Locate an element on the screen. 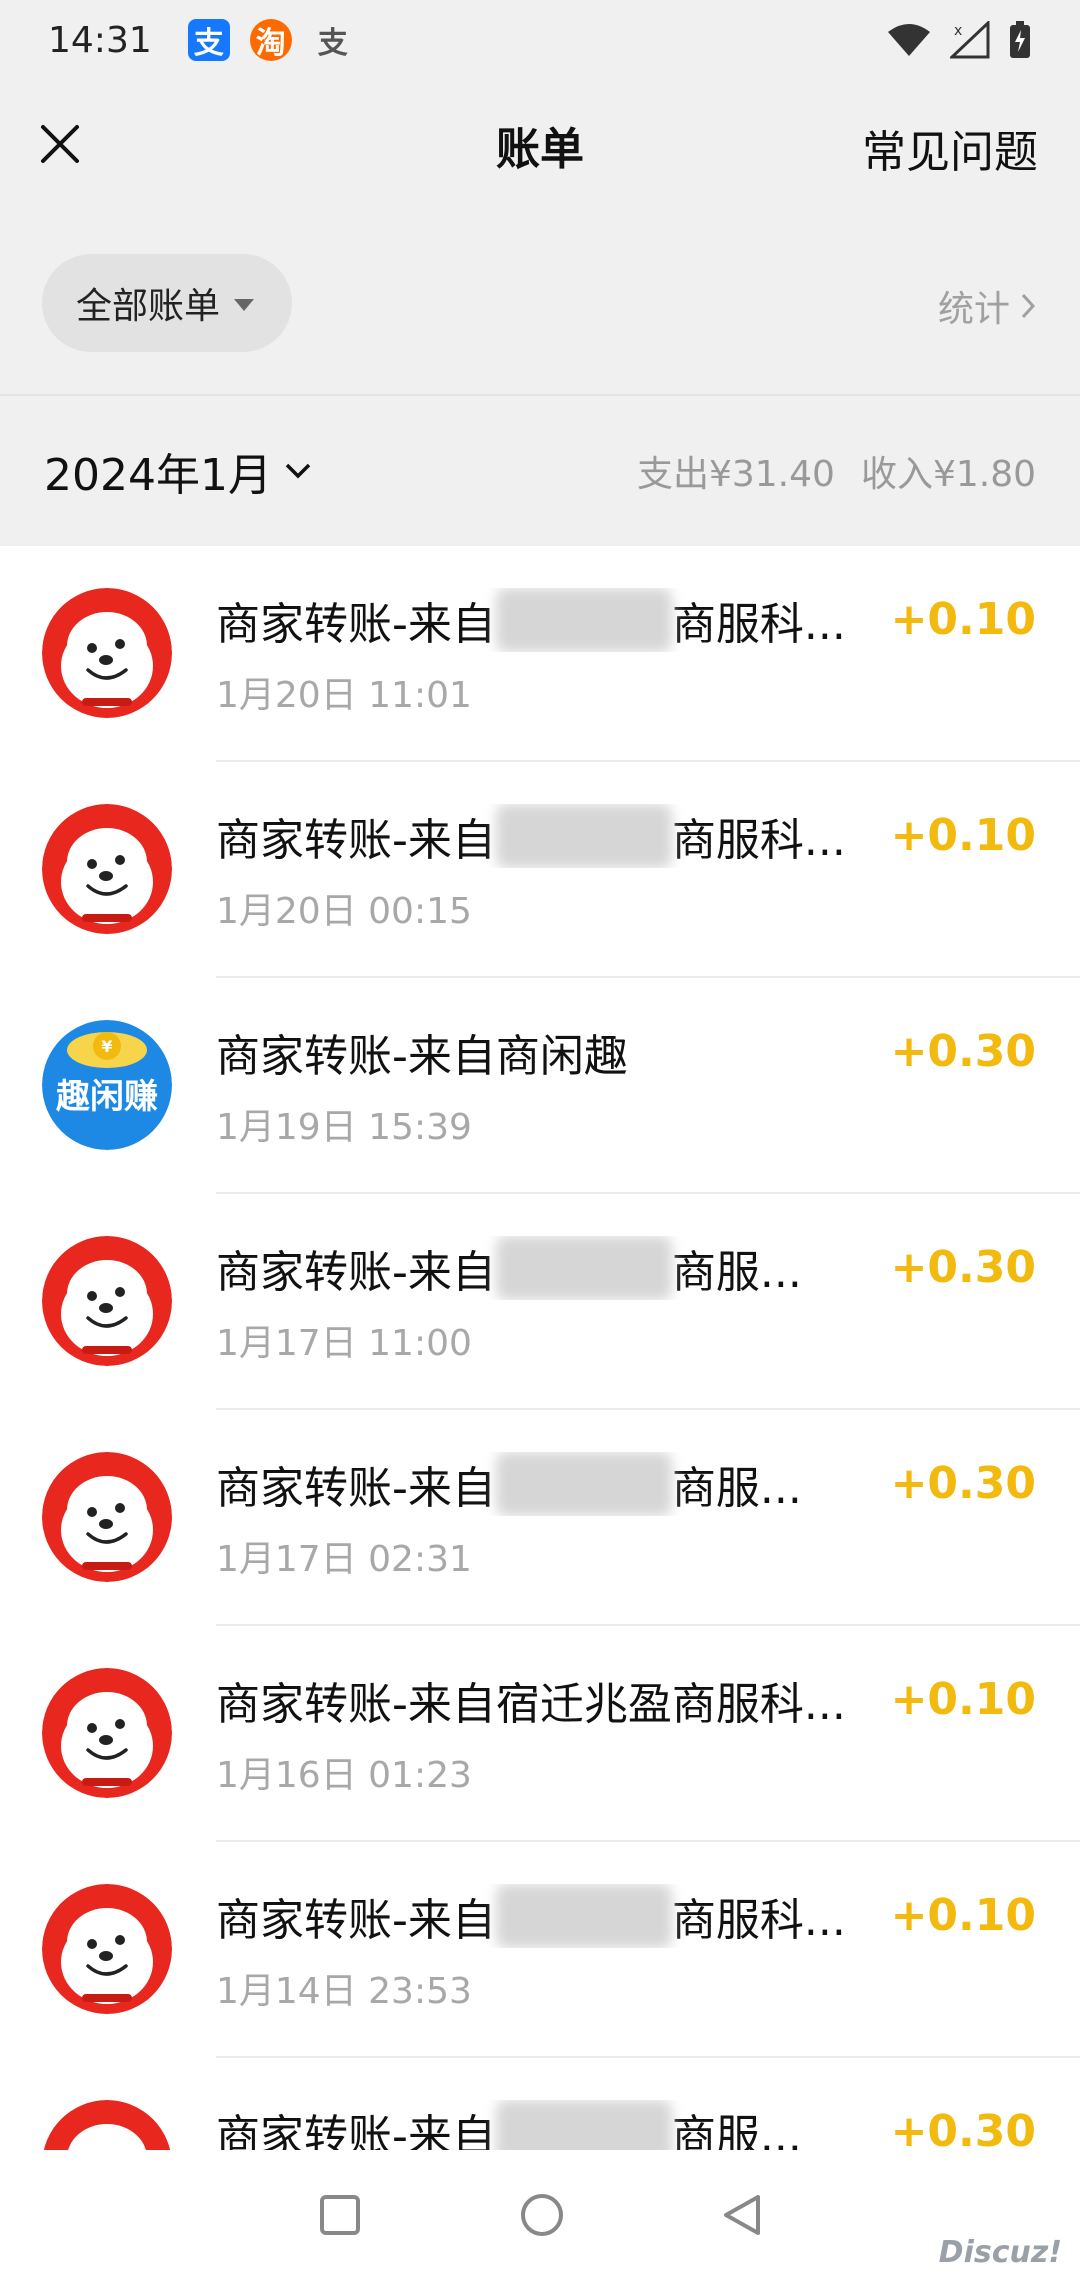  transaction-date: 1月14日 23:53 is located at coordinates (344, 1991).